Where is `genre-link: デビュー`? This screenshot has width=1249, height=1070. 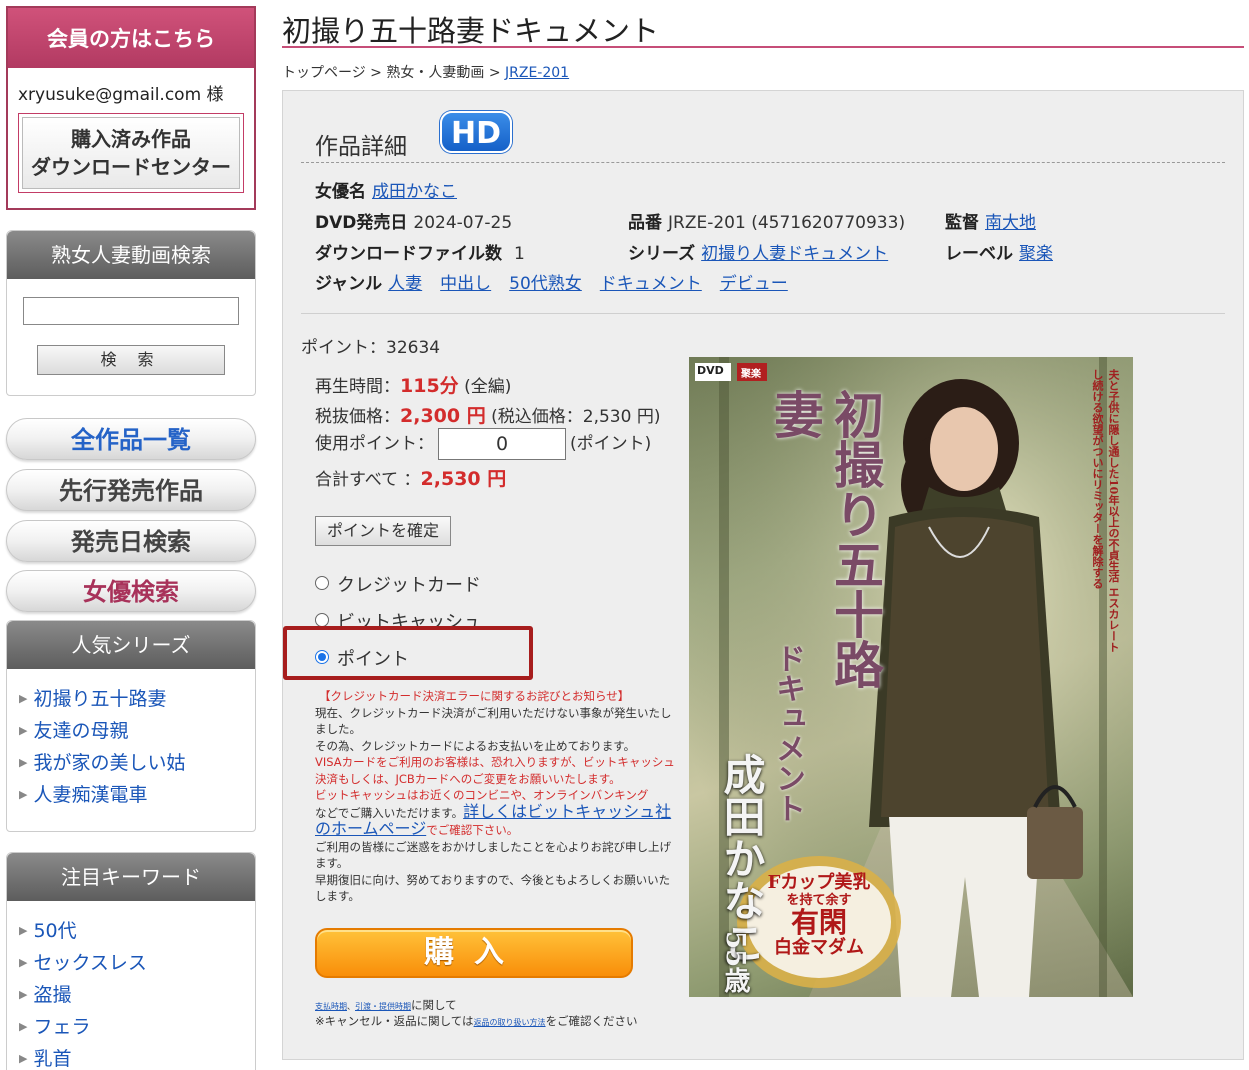
genre-link: デビュー is located at coordinates (754, 284).